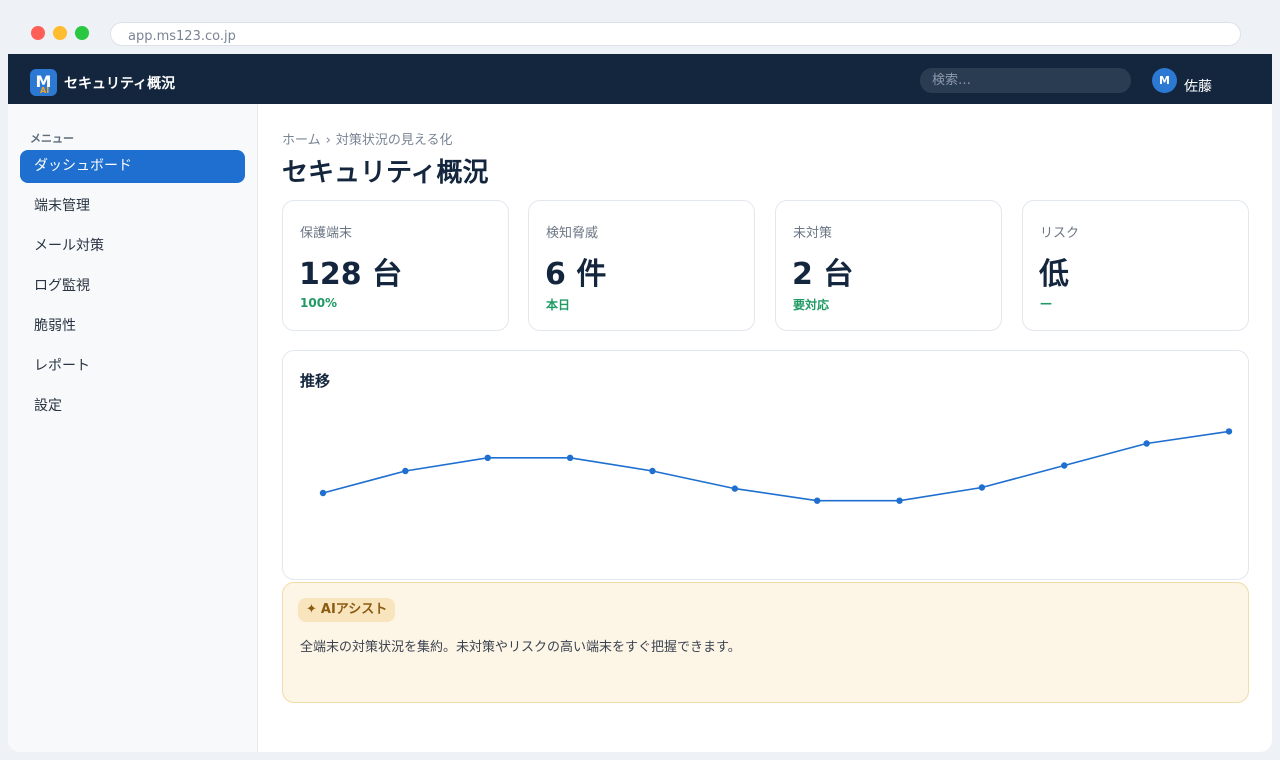 This screenshot has height=760, width=1280. Describe the element at coordinates (120, 84) in the screenshot. I see `app-title: セキュリティ概況` at that location.